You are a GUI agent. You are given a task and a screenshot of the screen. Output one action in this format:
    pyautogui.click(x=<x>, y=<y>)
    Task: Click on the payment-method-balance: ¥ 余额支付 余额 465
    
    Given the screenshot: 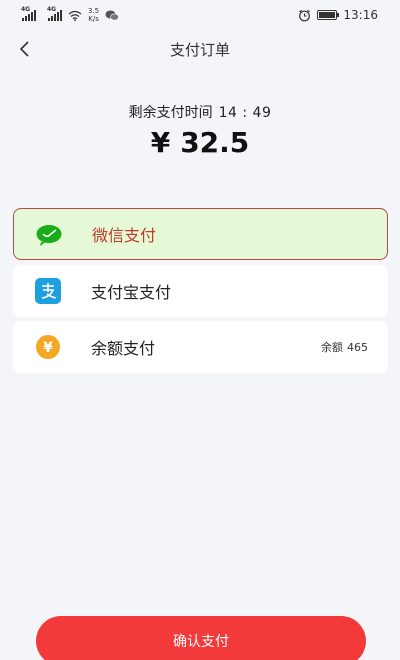 What is the action you would take?
    pyautogui.click(x=200, y=347)
    